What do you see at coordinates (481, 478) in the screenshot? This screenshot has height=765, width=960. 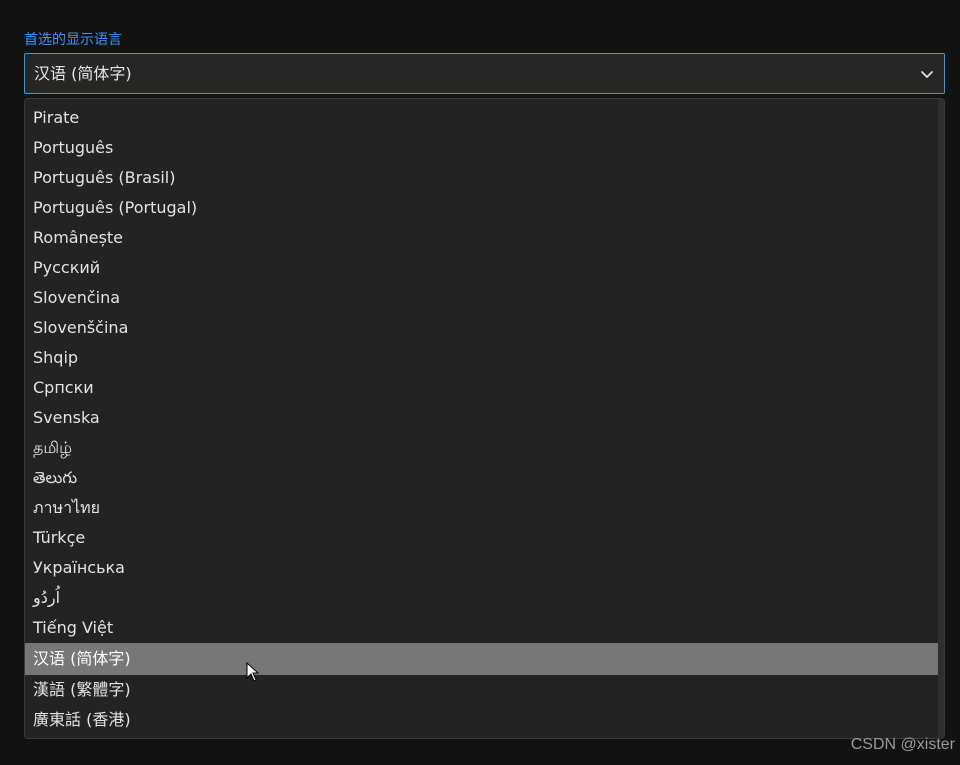 I see `list-item: తెలుగు` at bounding box center [481, 478].